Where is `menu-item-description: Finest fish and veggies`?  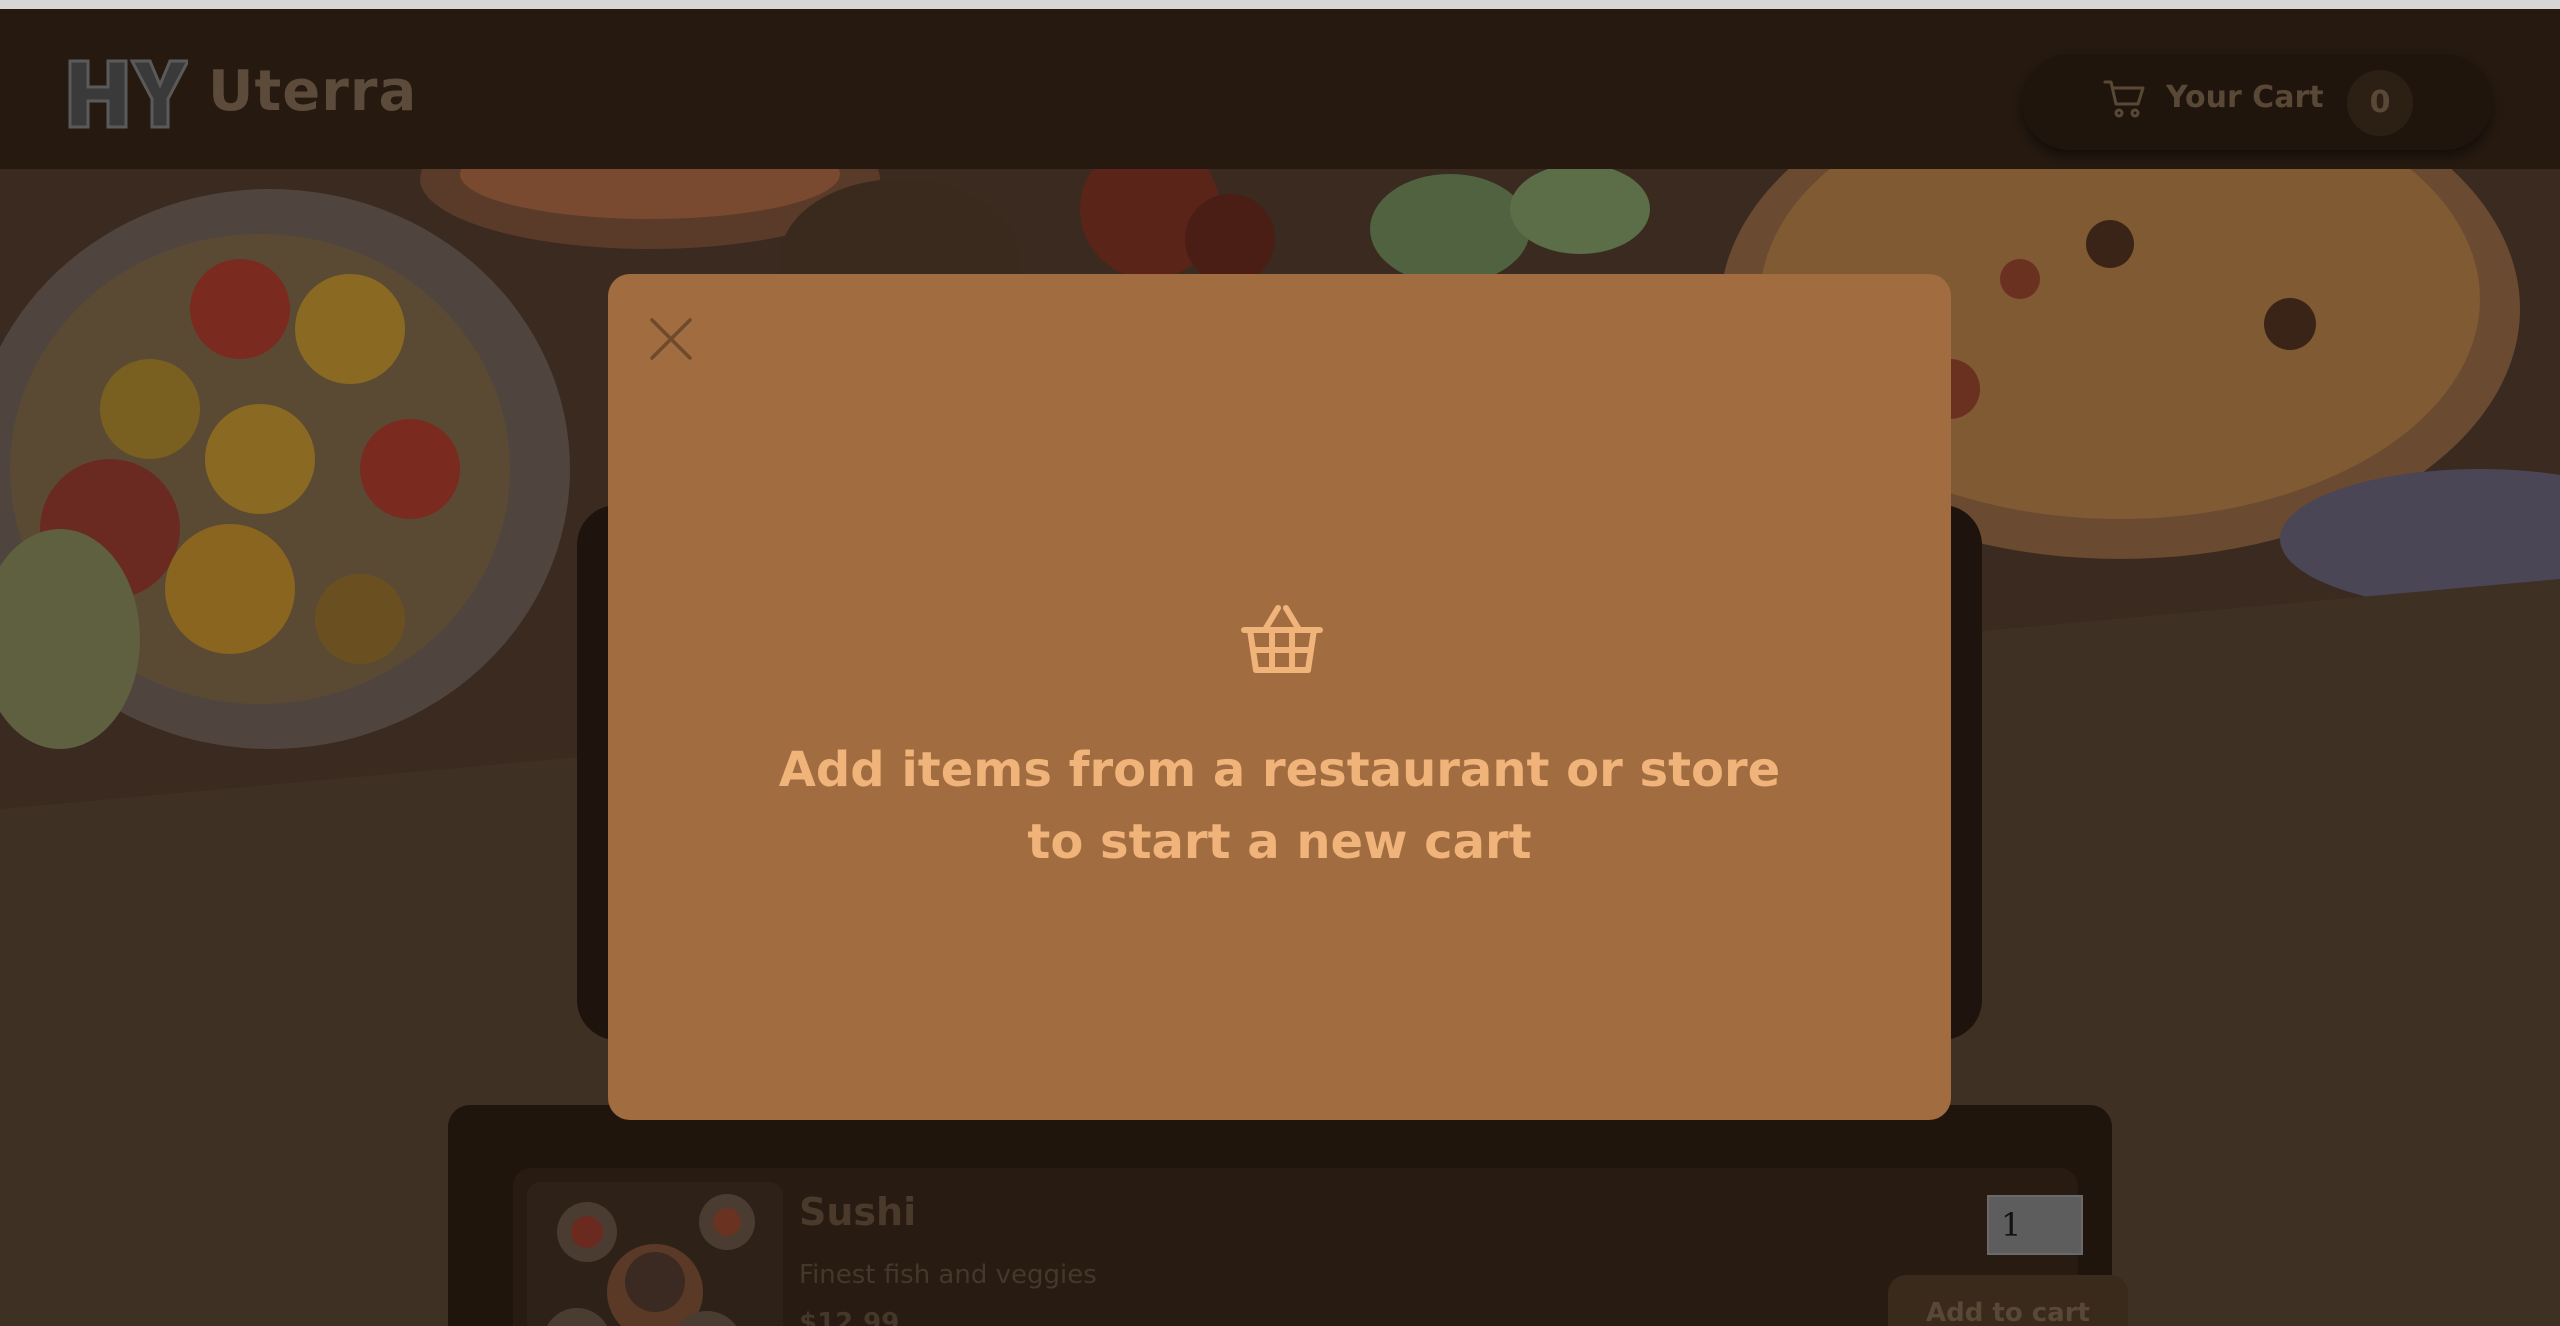
menu-item-description: Finest fish and veggies is located at coordinates (948, 1275).